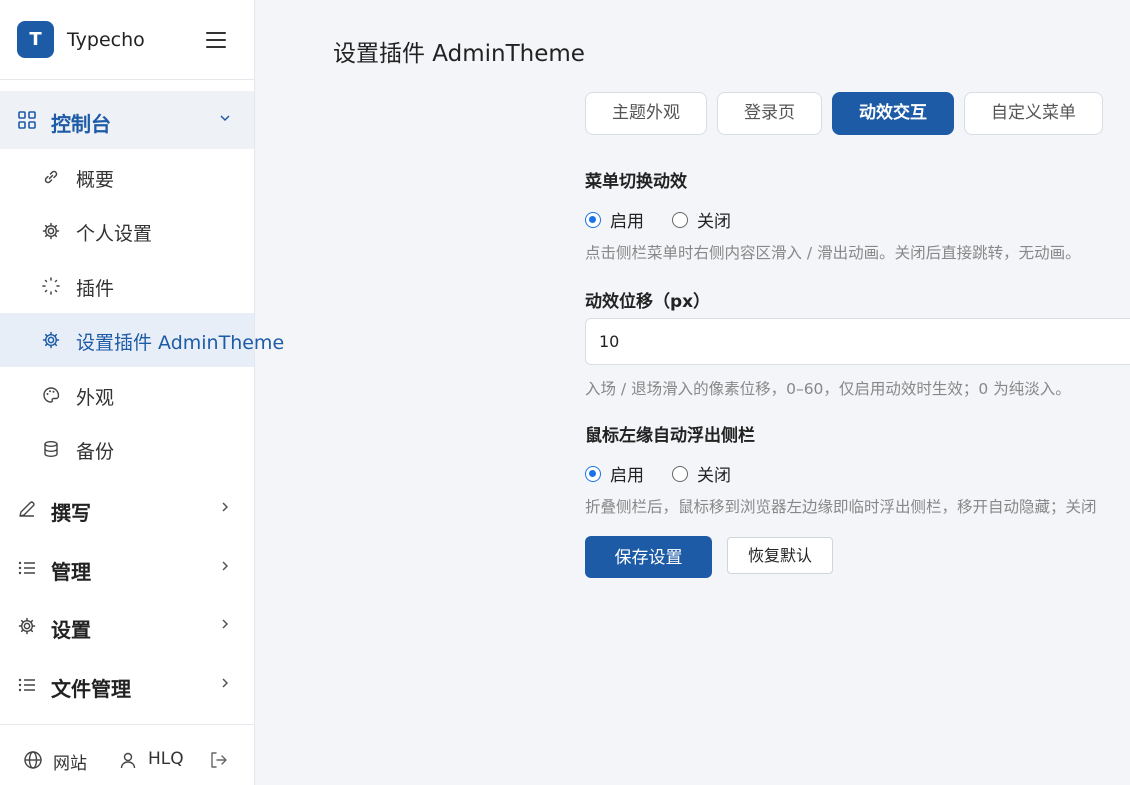  What do you see at coordinates (95, 452) in the screenshot?
I see `sidebar-item-label: 备份` at bounding box center [95, 452].